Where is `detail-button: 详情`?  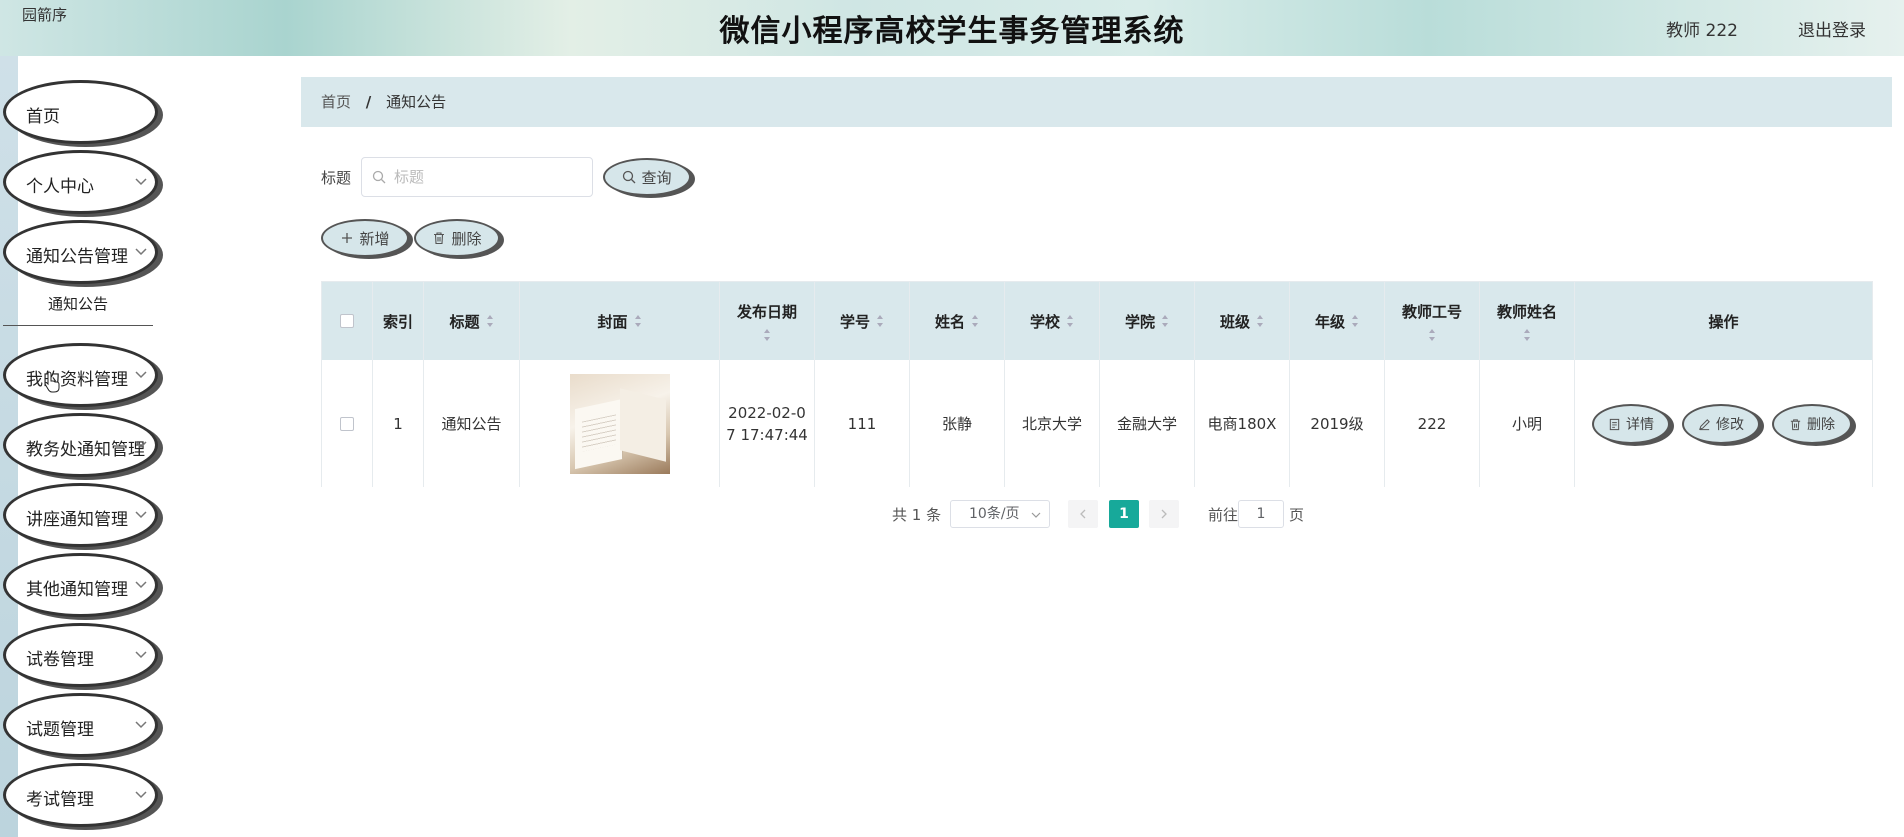 detail-button: 详情 is located at coordinates (1631, 424).